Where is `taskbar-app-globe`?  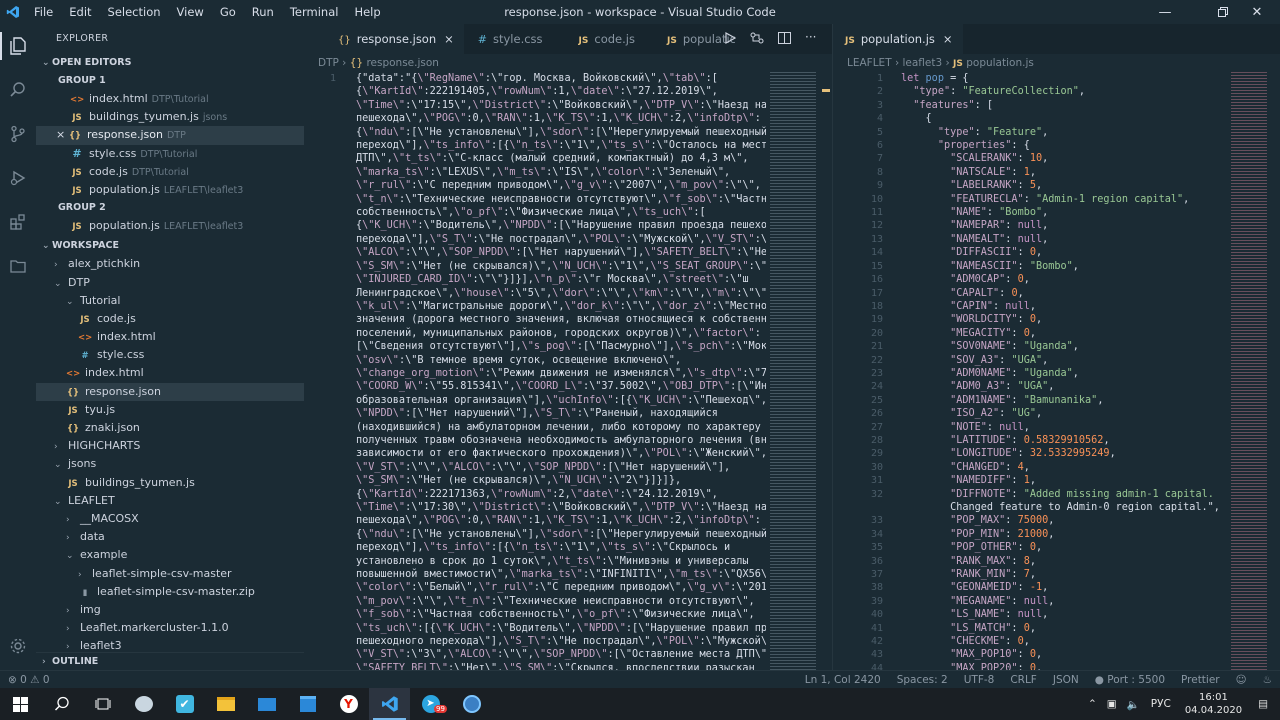 taskbar-app-globe is located at coordinates (471, 704).